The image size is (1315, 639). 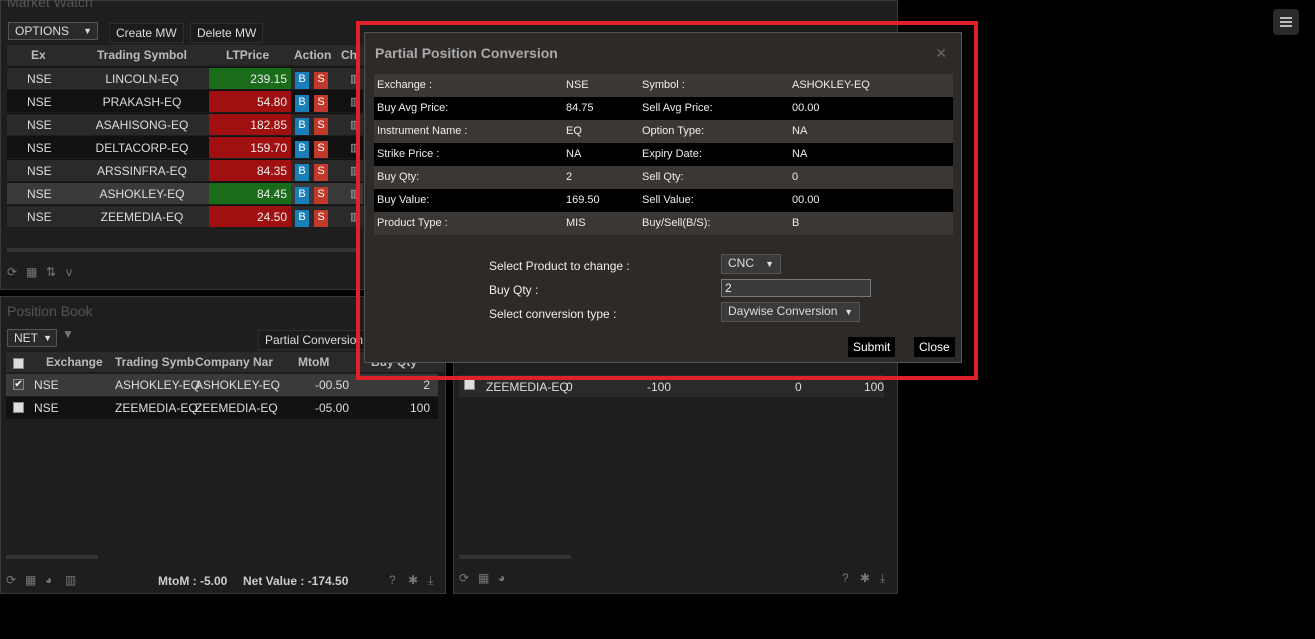 What do you see at coordinates (38, 55) in the screenshot?
I see `col-ex: Ex` at bounding box center [38, 55].